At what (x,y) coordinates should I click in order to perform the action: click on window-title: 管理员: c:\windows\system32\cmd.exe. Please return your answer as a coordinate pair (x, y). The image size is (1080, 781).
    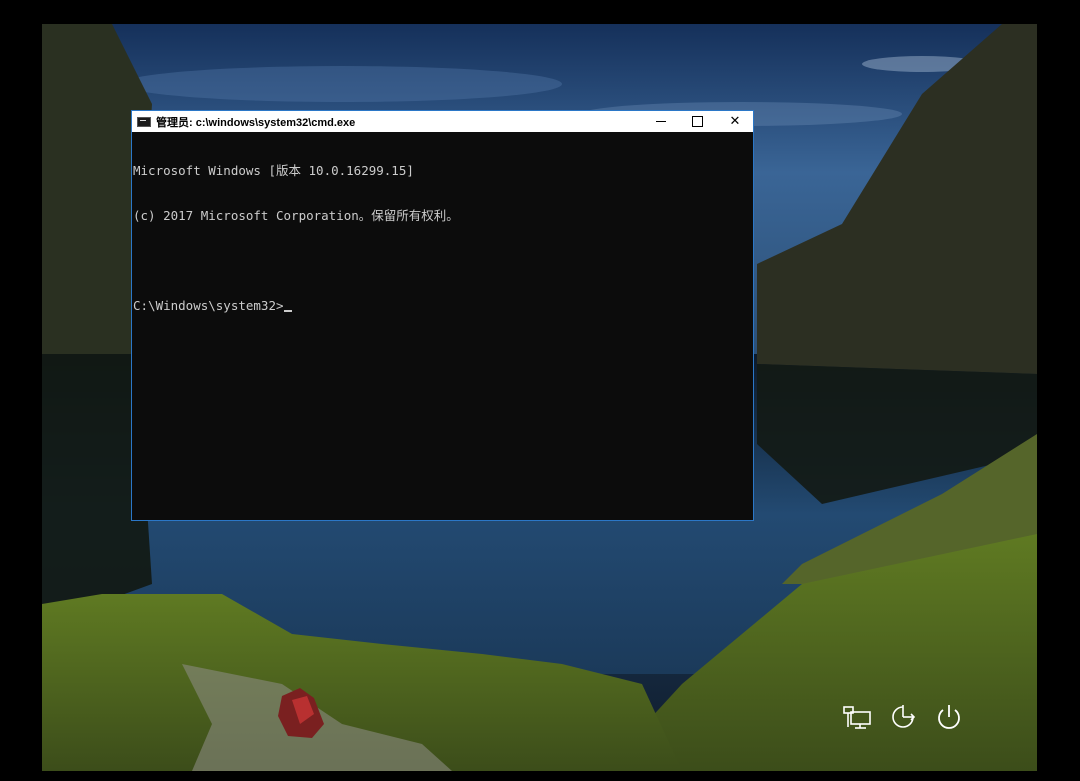
    Looking at the image, I should click on (256, 122).